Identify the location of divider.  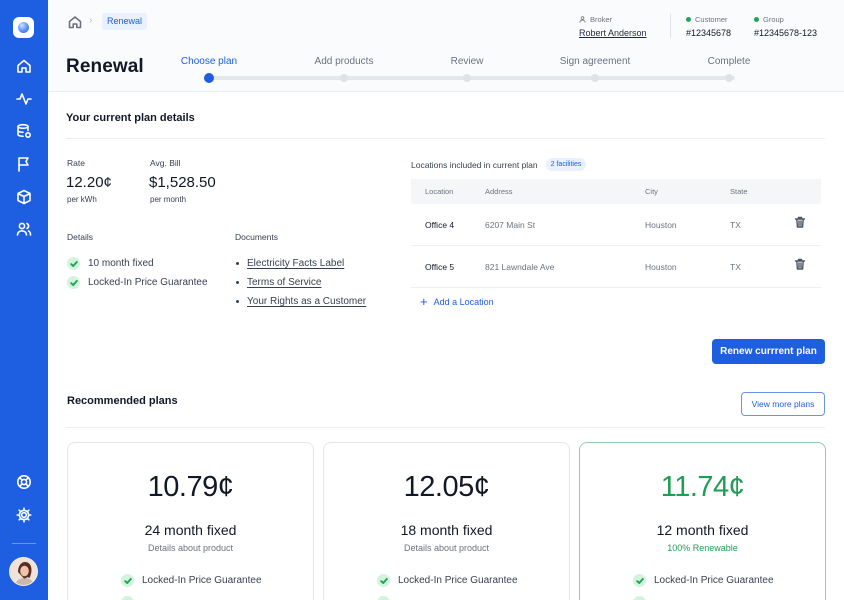
(445, 138).